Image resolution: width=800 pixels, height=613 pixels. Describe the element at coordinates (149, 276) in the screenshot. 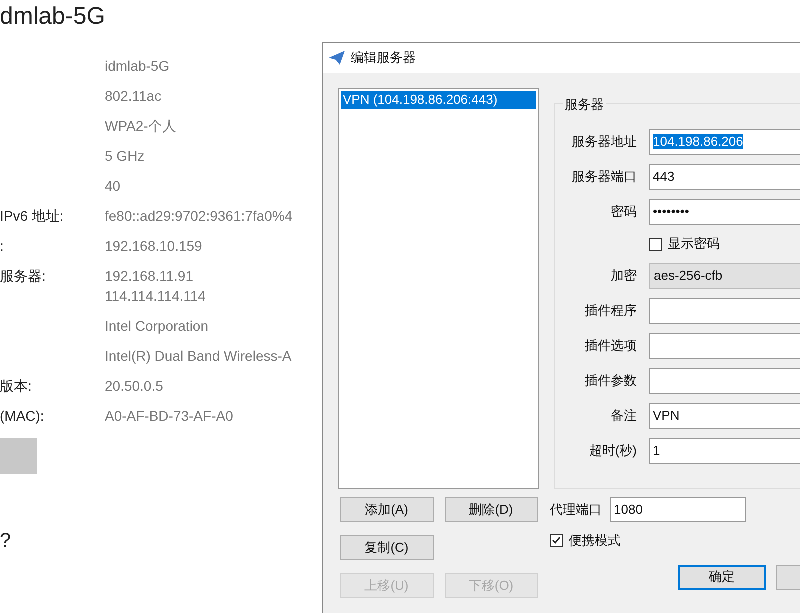

I see `property-value: 192.168.11.91` at that location.